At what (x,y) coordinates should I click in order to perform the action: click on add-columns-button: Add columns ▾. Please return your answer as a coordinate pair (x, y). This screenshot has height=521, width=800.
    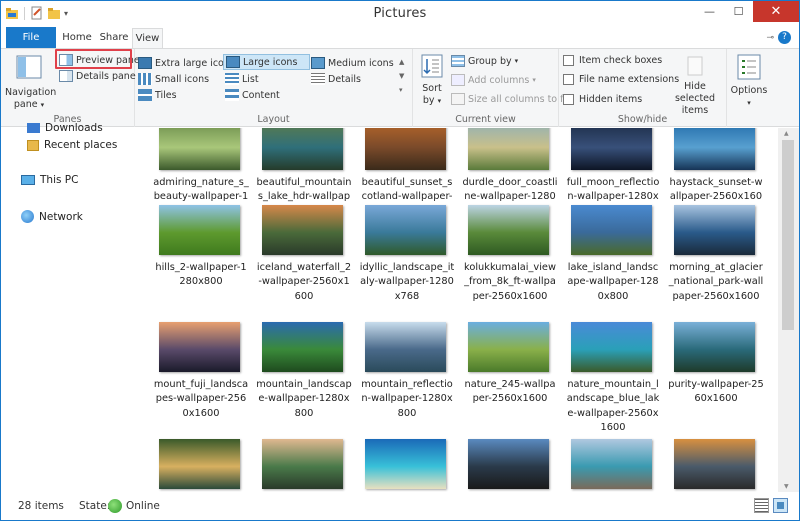
    Looking at the image, I should click on (493, 80).